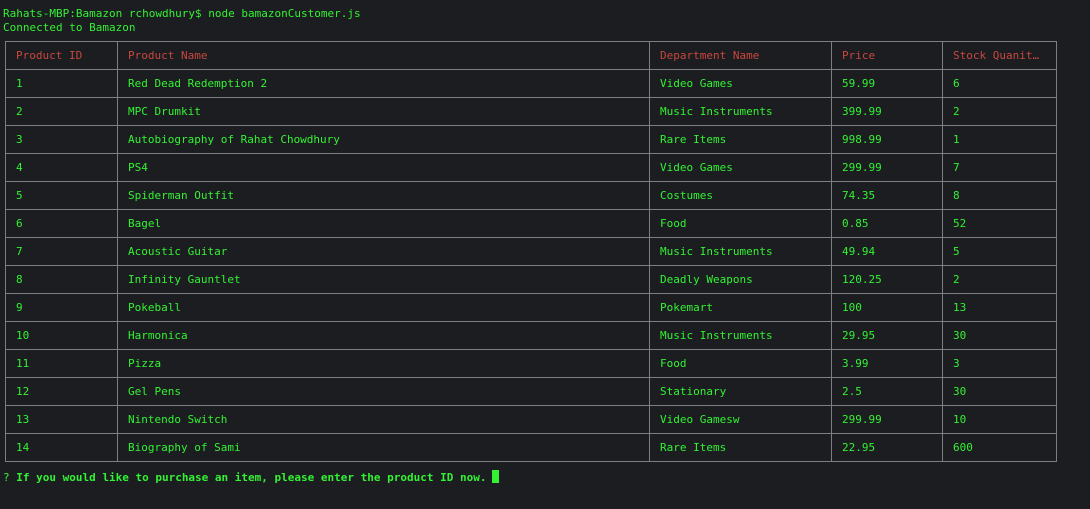  What do you see at coordinates (61, 55) in the screenshot?
I see `header-product-id: Product ID` at bounding box center [61, 55].